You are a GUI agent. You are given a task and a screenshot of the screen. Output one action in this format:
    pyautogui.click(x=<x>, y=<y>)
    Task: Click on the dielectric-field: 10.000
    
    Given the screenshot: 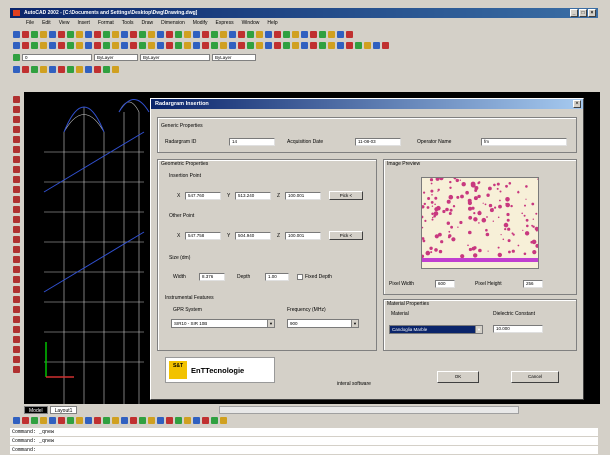 What is the action you would take?
    pyautogui.click(x=518, y=329)
    